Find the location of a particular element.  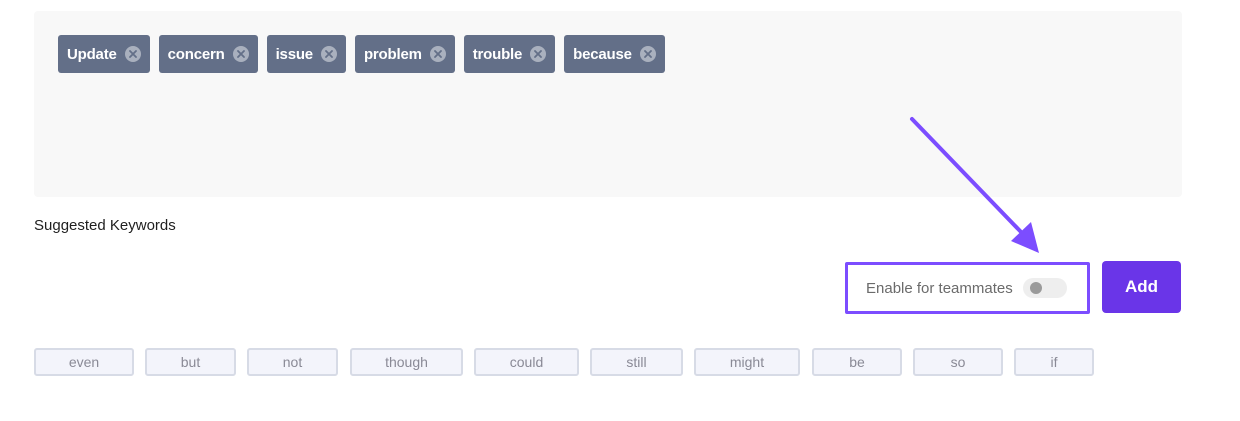

keyword-tag-label: problem is located at coordinates (392, 54).